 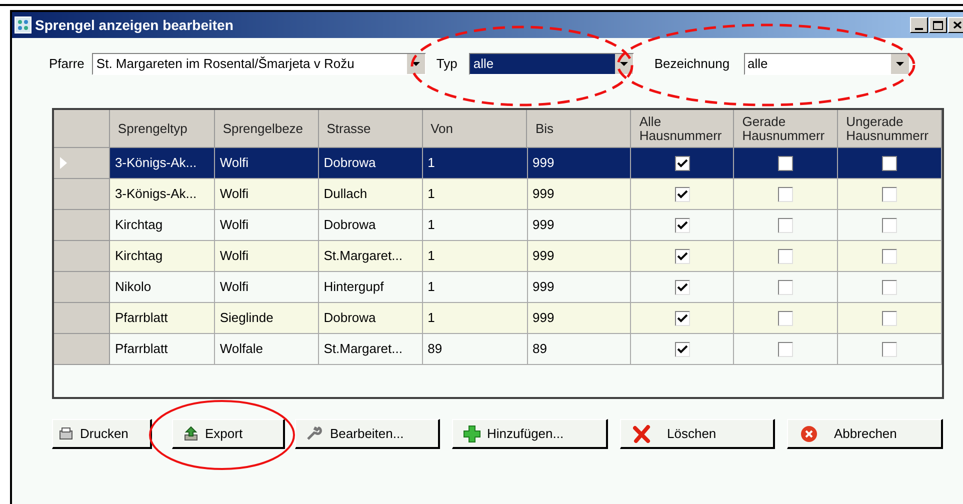 What do you see at coordinates (890, 129) in the screenshot?
I see `column-header: Ungerade Hausnummerr` at bounding box center [890, 129].